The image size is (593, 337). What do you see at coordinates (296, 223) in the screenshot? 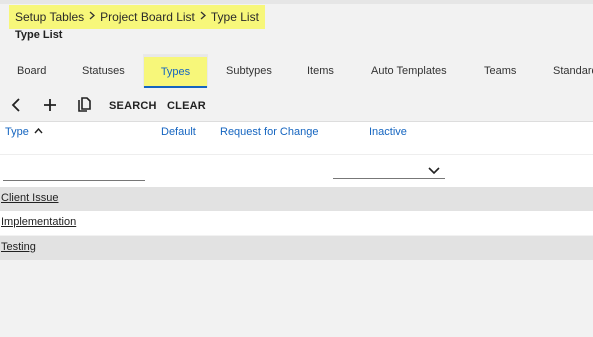
I see `table-row: Implementation` at bounding box center [296, 223].